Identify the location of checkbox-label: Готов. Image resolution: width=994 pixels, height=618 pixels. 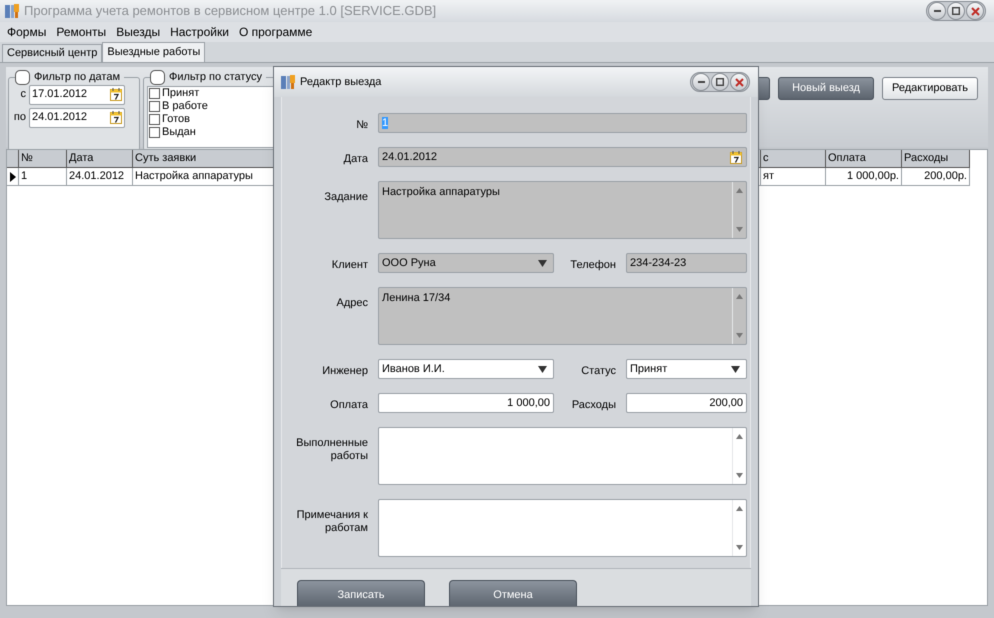
(176, 119).